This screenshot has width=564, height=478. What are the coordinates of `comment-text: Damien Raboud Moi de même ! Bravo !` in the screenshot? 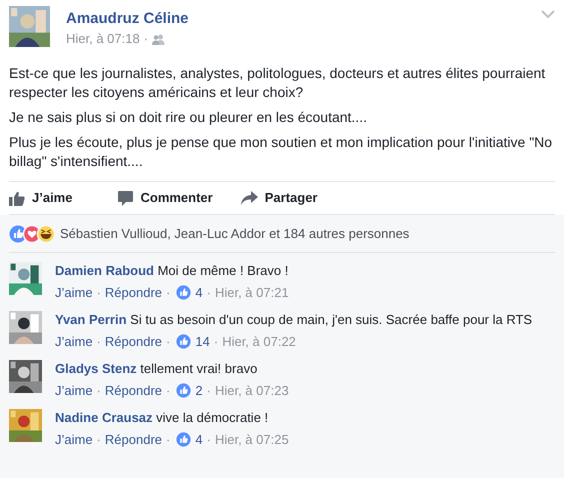 It's located at (172, 271).